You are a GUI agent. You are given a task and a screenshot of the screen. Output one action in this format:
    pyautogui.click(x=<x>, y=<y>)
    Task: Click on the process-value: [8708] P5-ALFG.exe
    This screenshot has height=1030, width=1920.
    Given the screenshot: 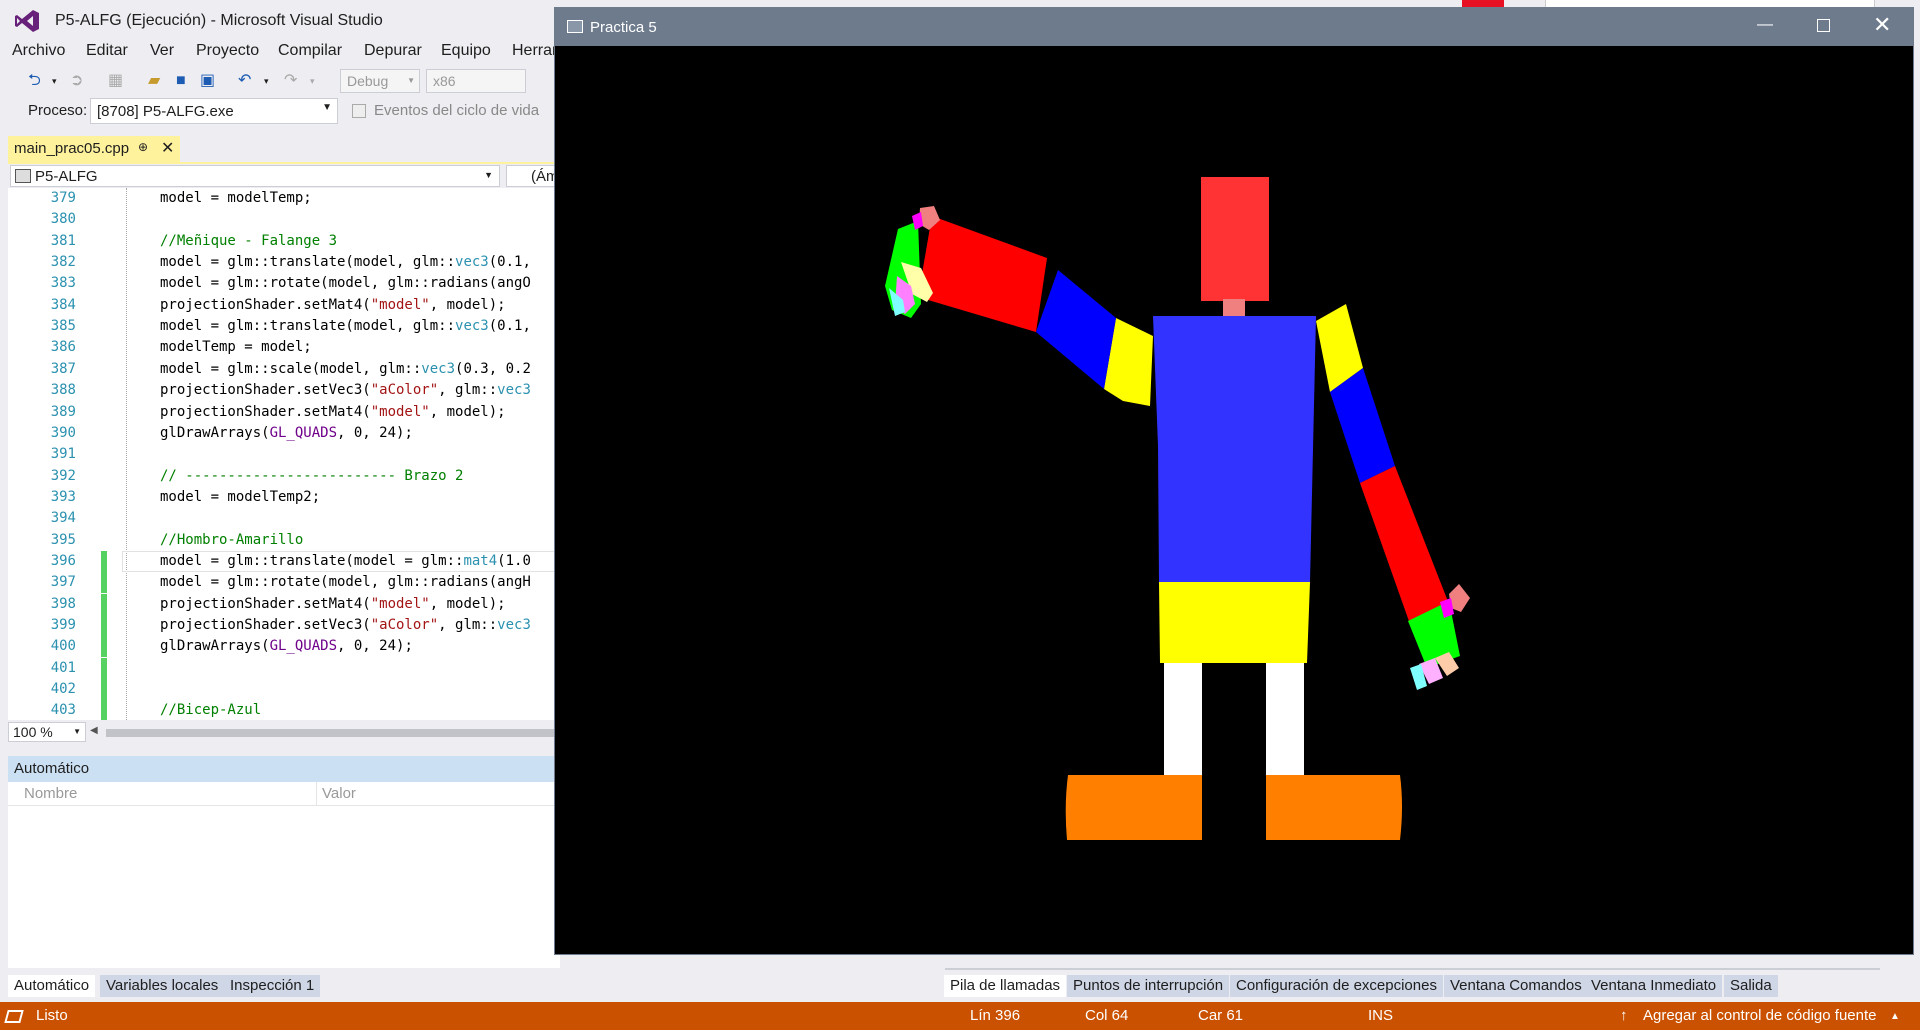 What is the action you would take?
    pyautogui.click(x=165, y=111)
    